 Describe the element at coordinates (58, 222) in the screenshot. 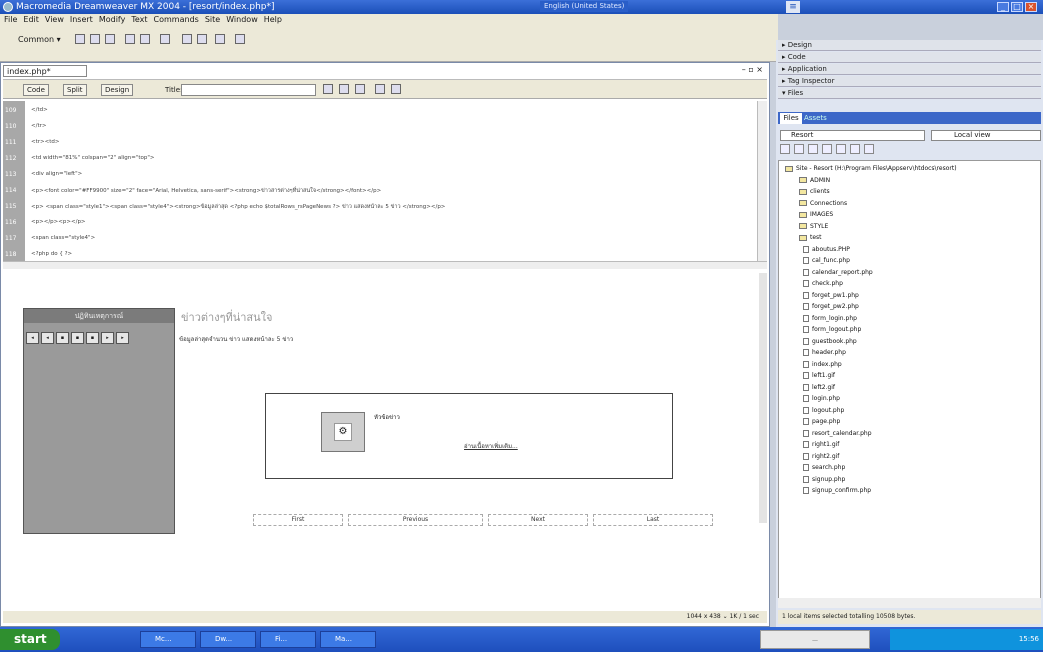

I see `code-line: <p></p><p></p>` at that location.